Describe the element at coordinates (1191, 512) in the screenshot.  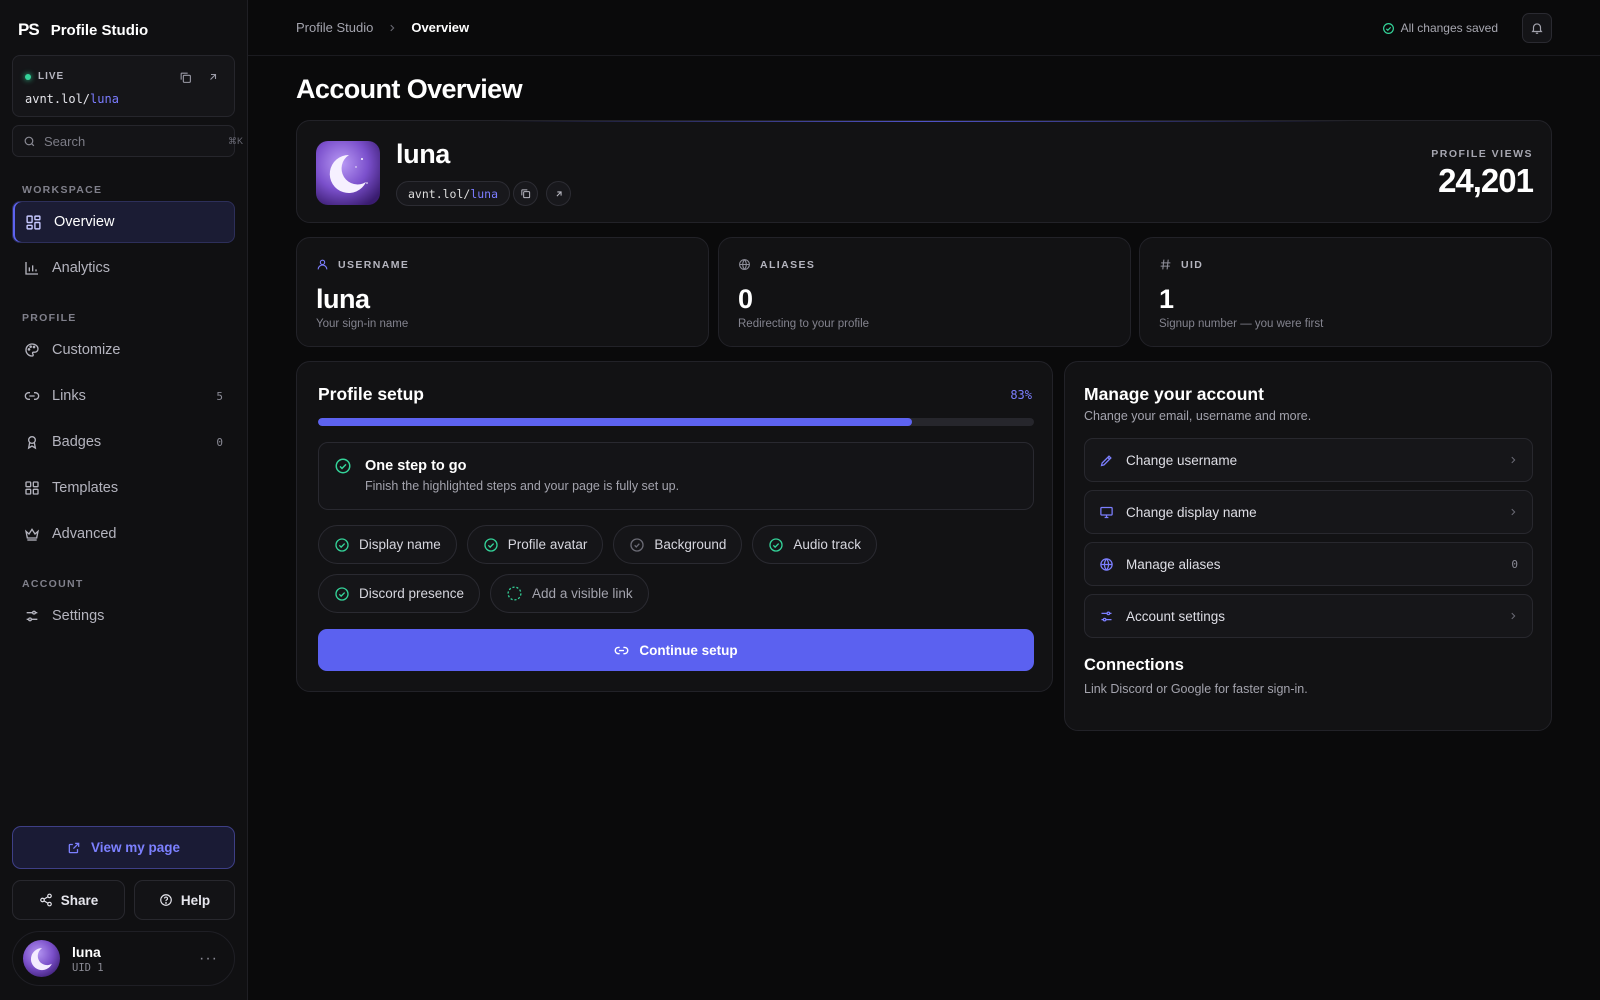
I see `row-label: Change display name` at that location.